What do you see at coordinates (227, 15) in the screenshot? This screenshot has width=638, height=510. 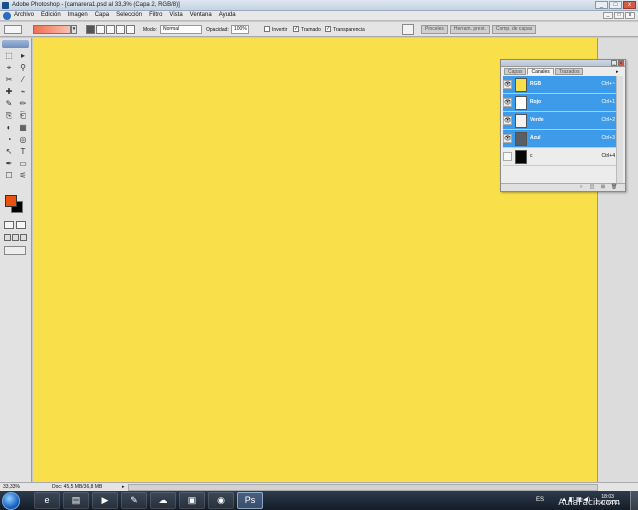 I see `menu-ayuda: Ayuda` at bounding box center [227, 15].